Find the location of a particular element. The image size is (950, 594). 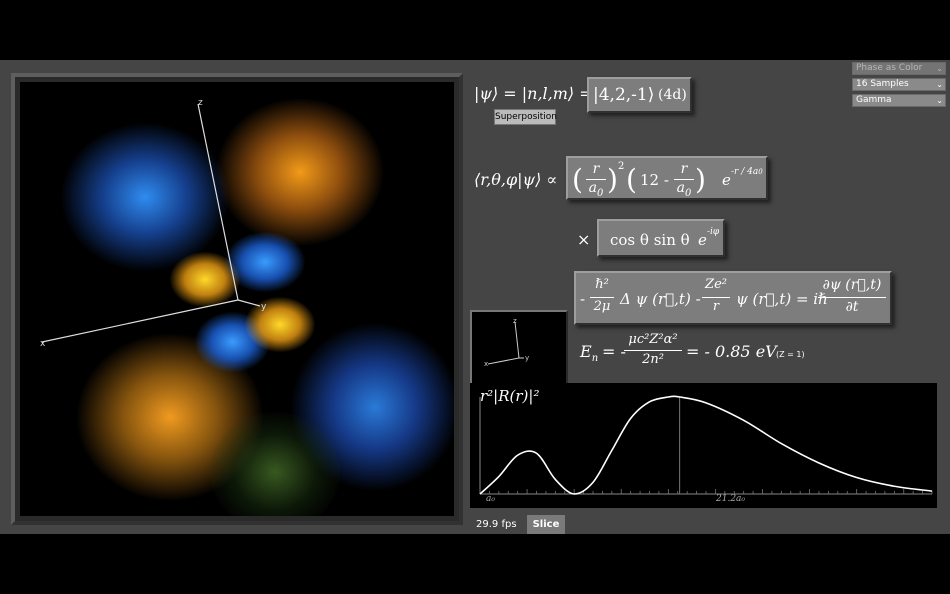

a0-denominator: a0 is located at coordinates (596, 189).